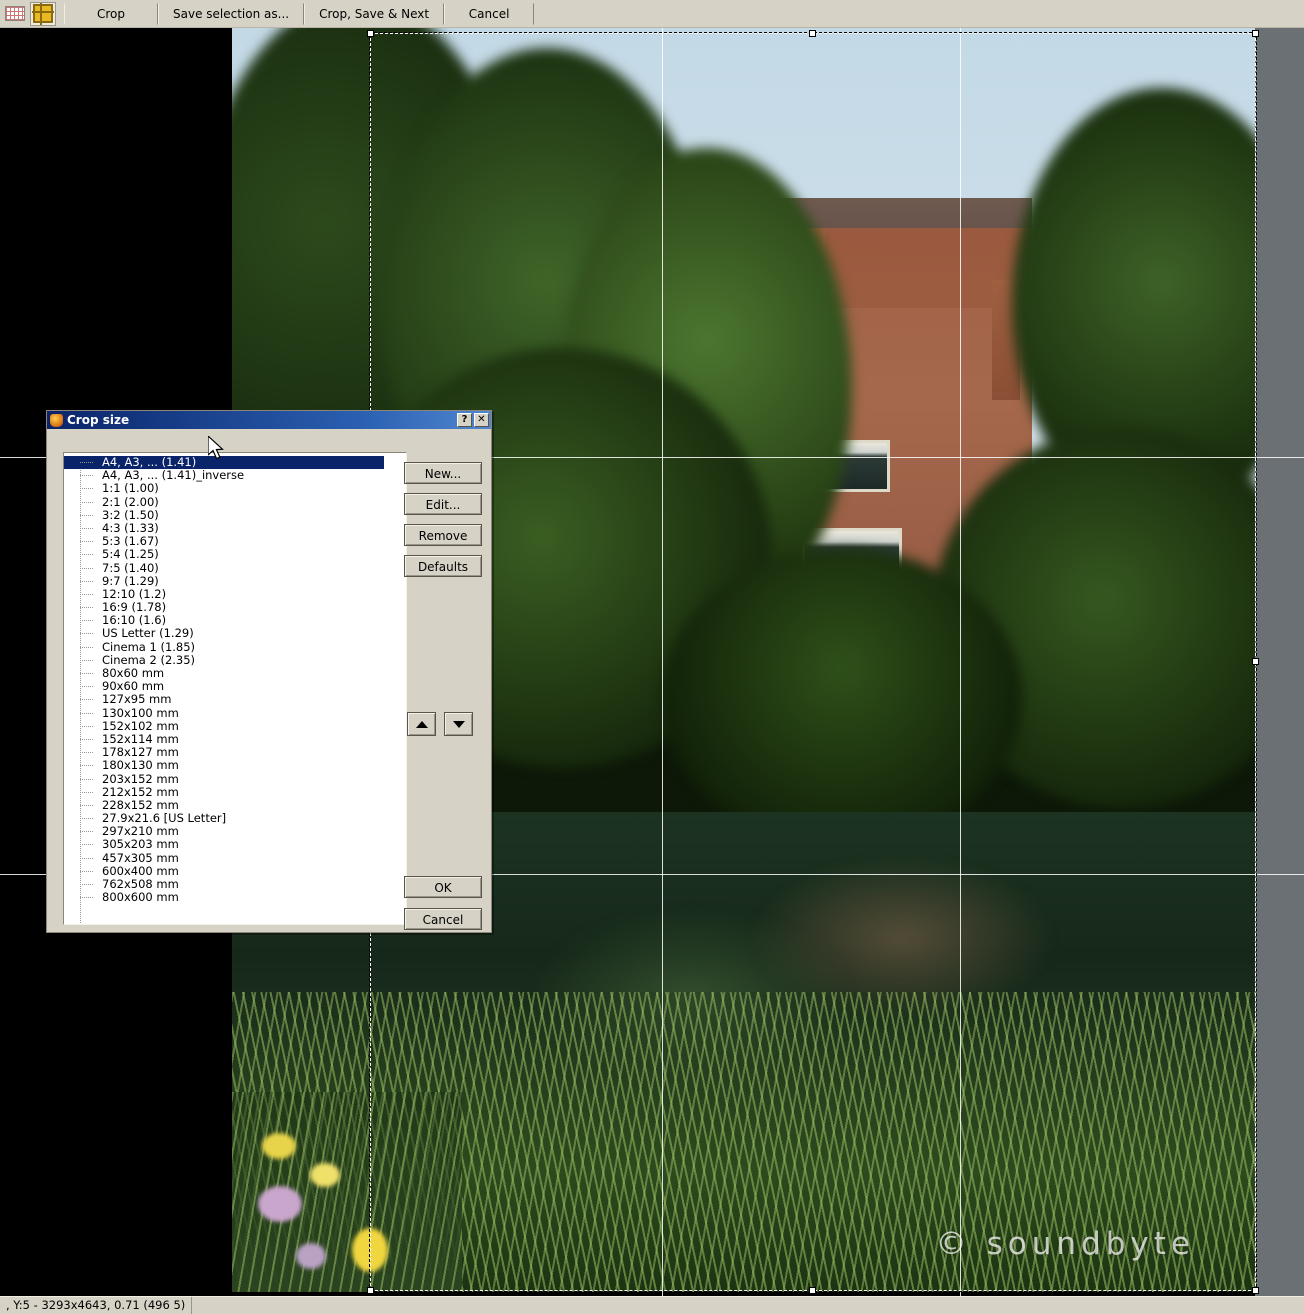 This screenshot has height=1314, width=1304. I want to click on cancel-button: Cancel, so click(489, 13).